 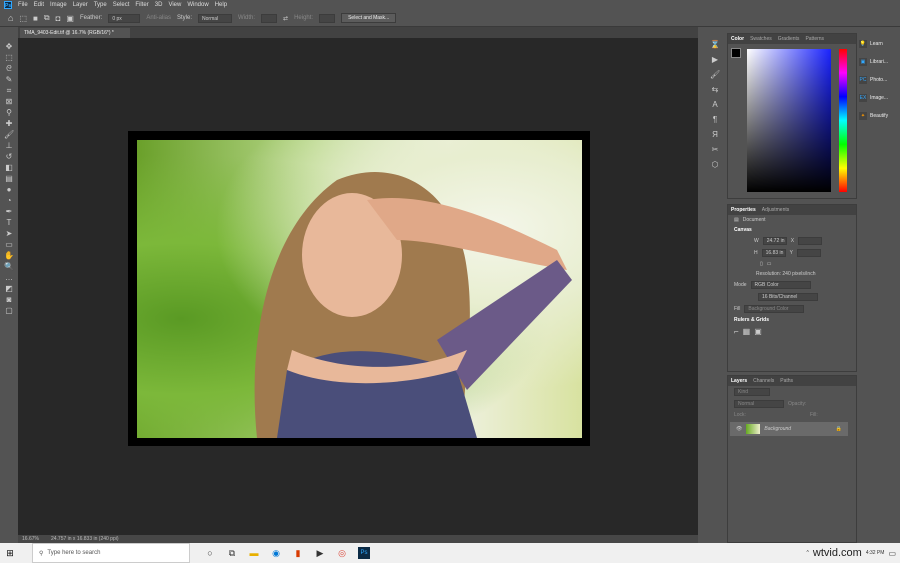 What do you see at coordinates (23, 18) in the screenshot?
I see `marquee-icon: ⬚` at bounding box center [23, 18].